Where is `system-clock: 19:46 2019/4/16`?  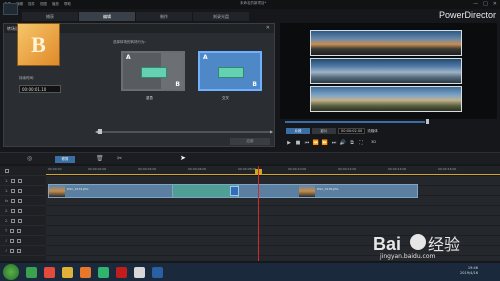 system-clock: 19:46 2019/4/16 is located at coordinates (469, 271).